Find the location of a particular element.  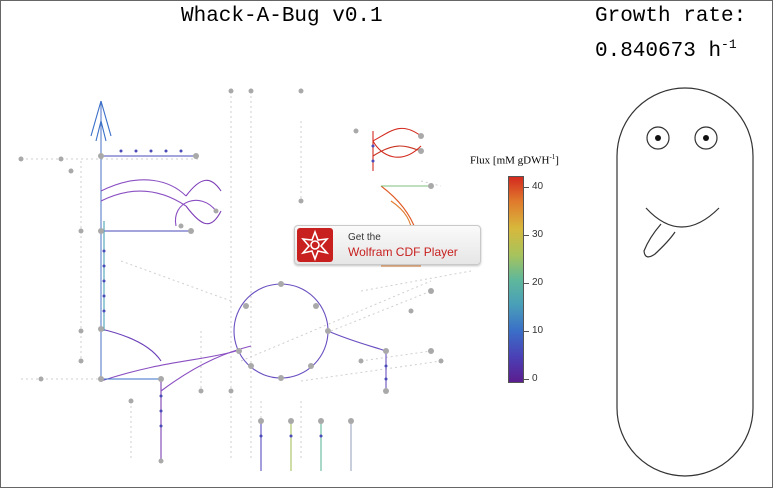

cdf-get-text: Get the is located at coordinates (364, 237).